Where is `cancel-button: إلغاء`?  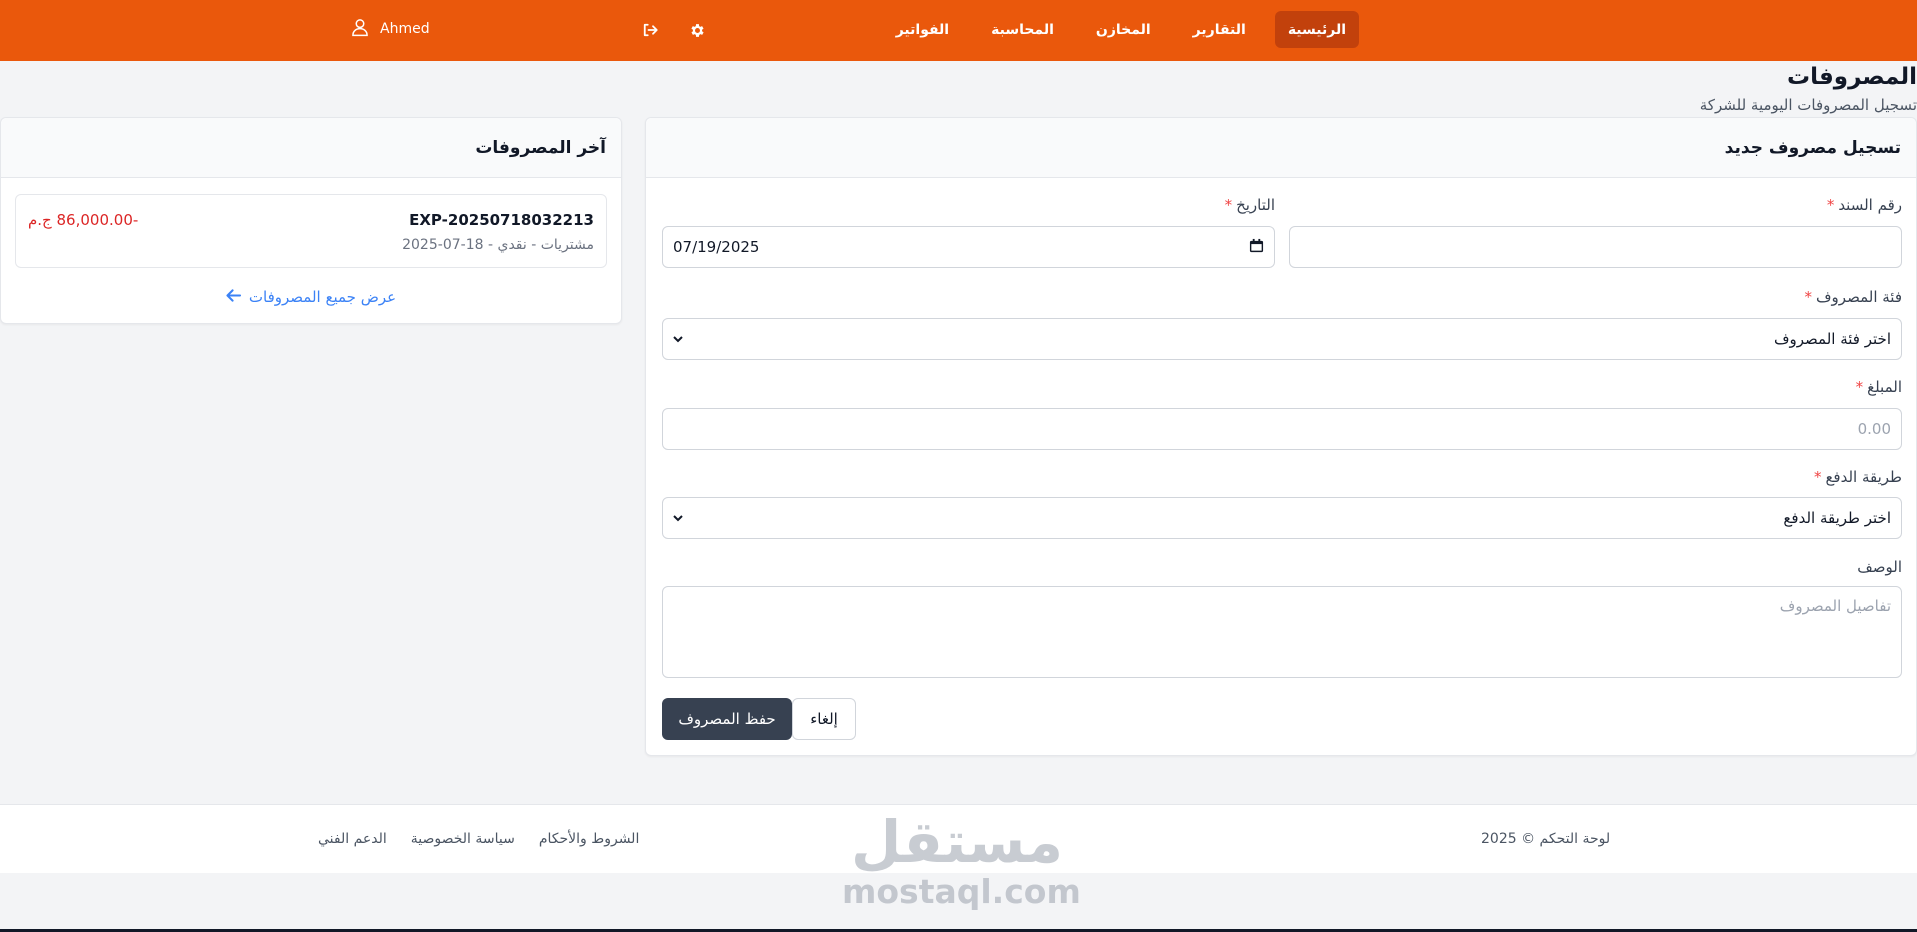
cancel-button: إلغاء is located at coordinates (824, 719).